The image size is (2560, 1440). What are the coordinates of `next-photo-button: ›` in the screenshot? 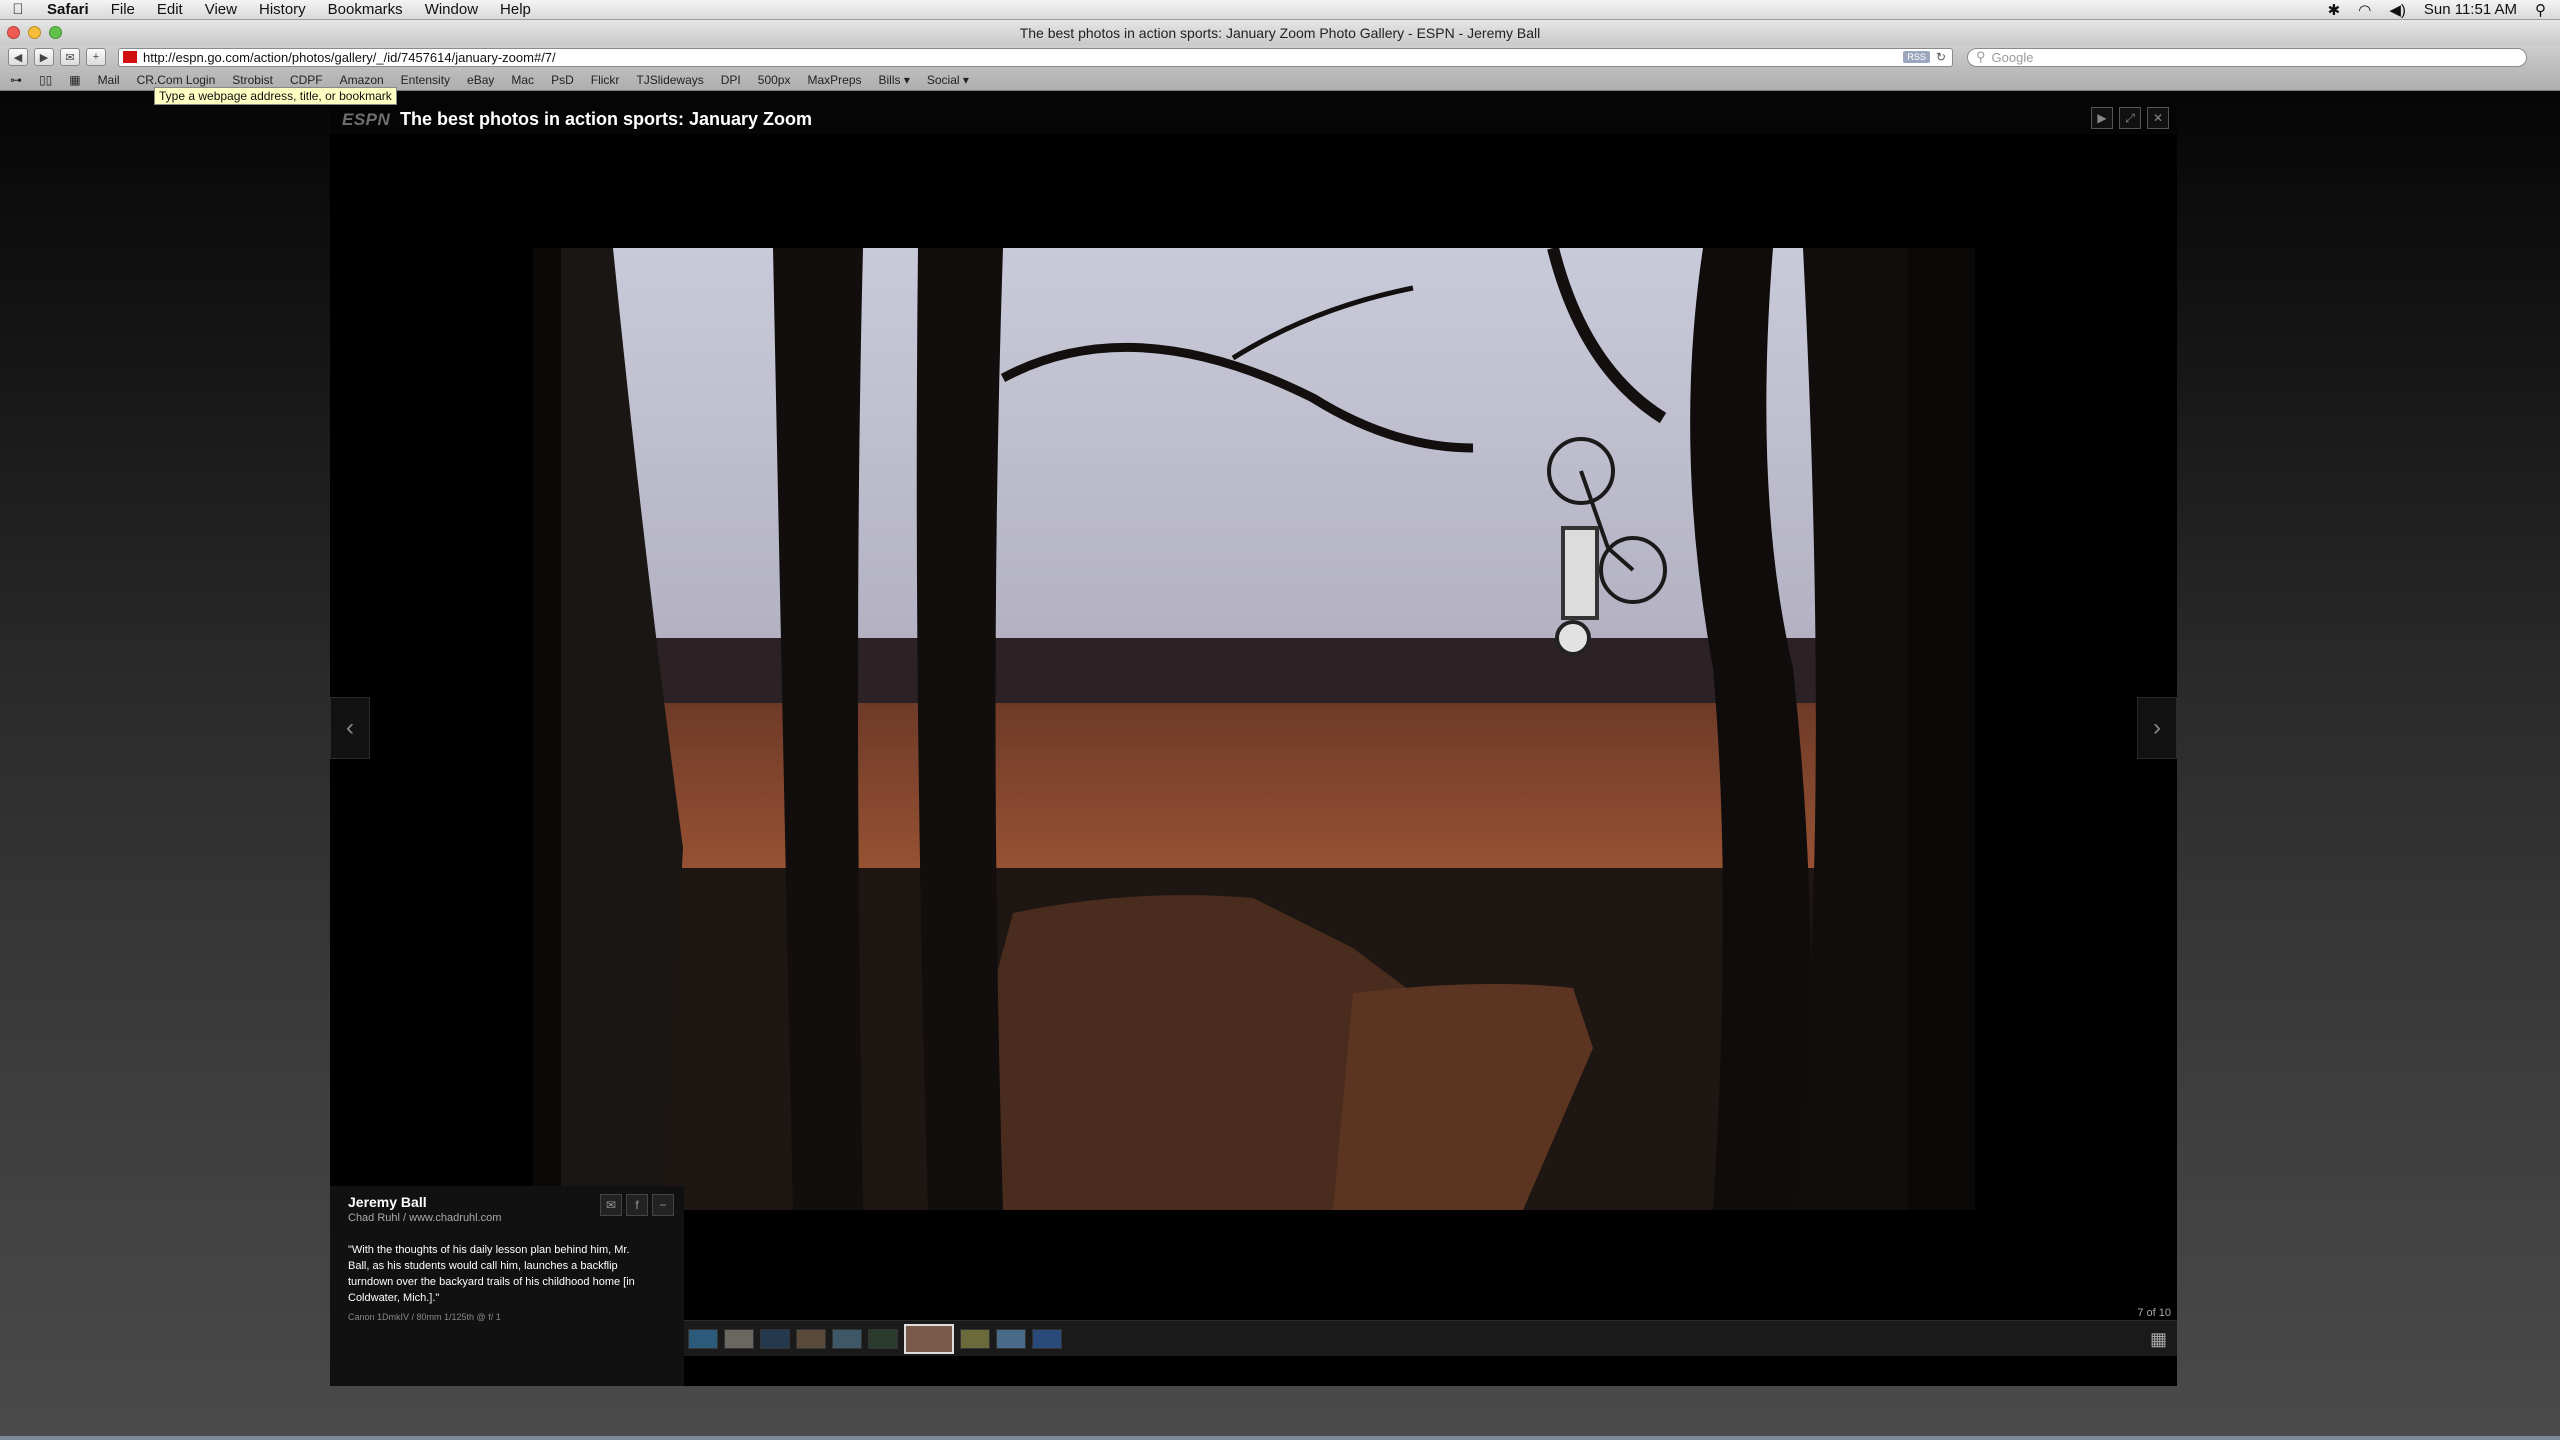 It's located at (2157, 728).